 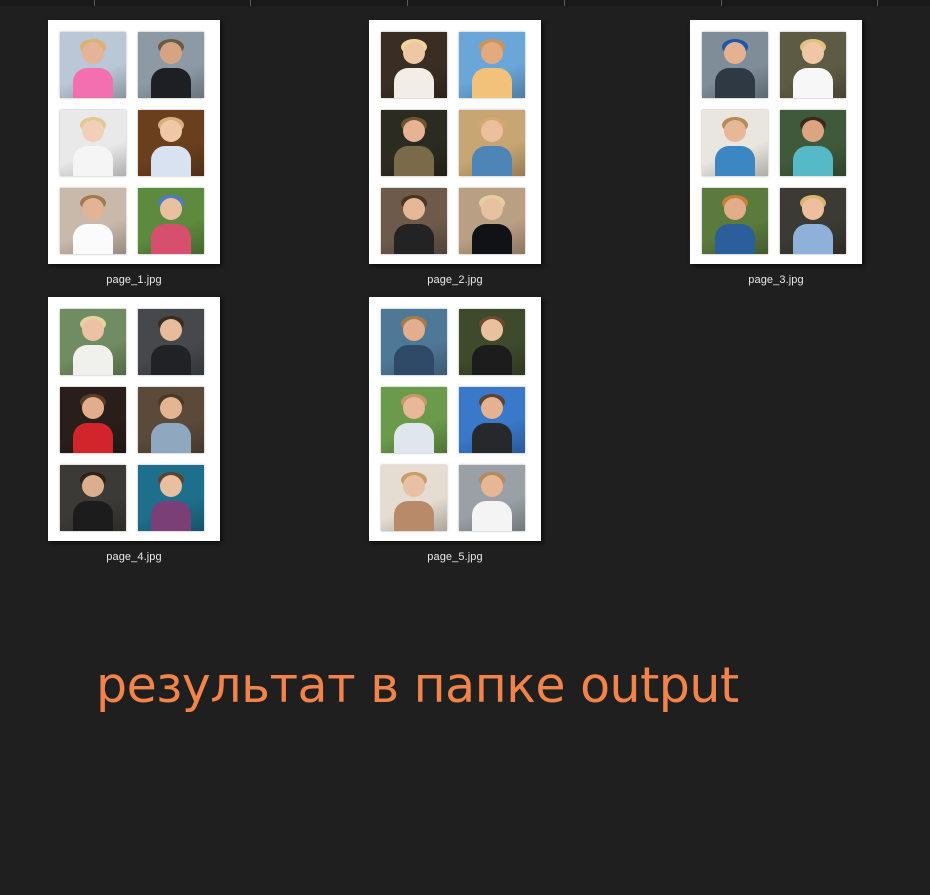 I want to click on file-item-page-2: page_2.jpg, so click(x=455, y=156).